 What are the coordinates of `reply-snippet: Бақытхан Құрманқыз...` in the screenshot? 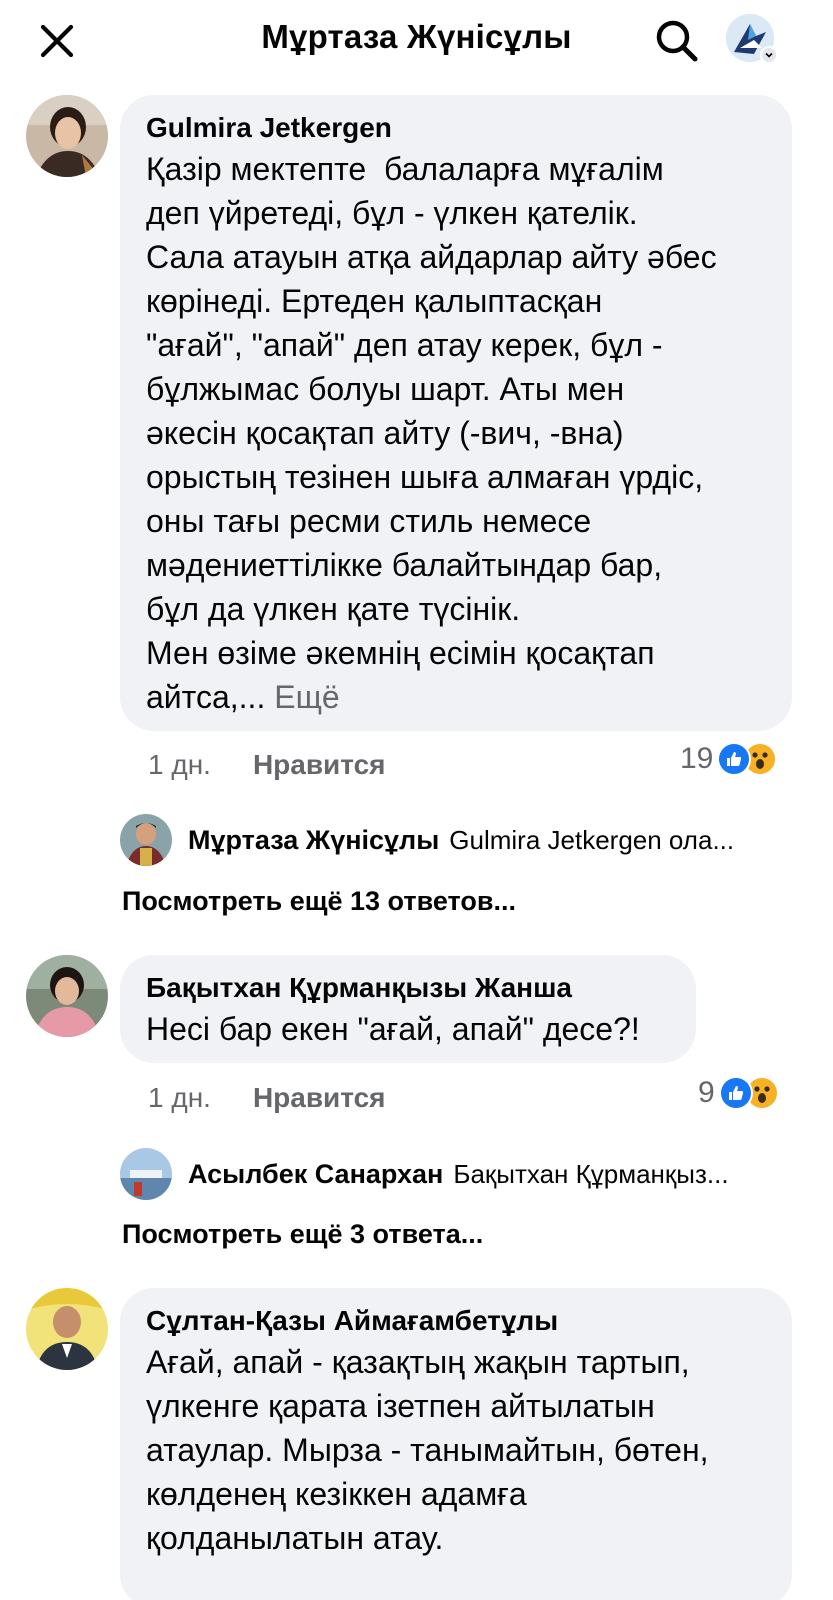 It's located at (591, 1173).